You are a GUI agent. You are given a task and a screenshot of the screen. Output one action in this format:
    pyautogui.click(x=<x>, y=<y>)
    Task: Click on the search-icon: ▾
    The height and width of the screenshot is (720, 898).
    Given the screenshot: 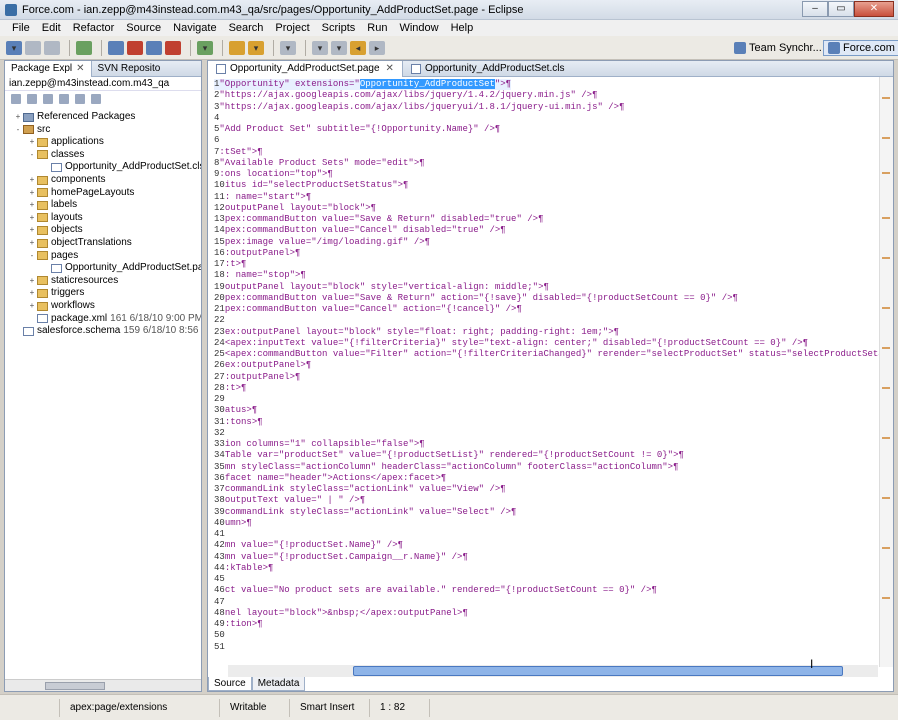 What is the action you would take?
    pyautogui.click(x=288, y=47)
    